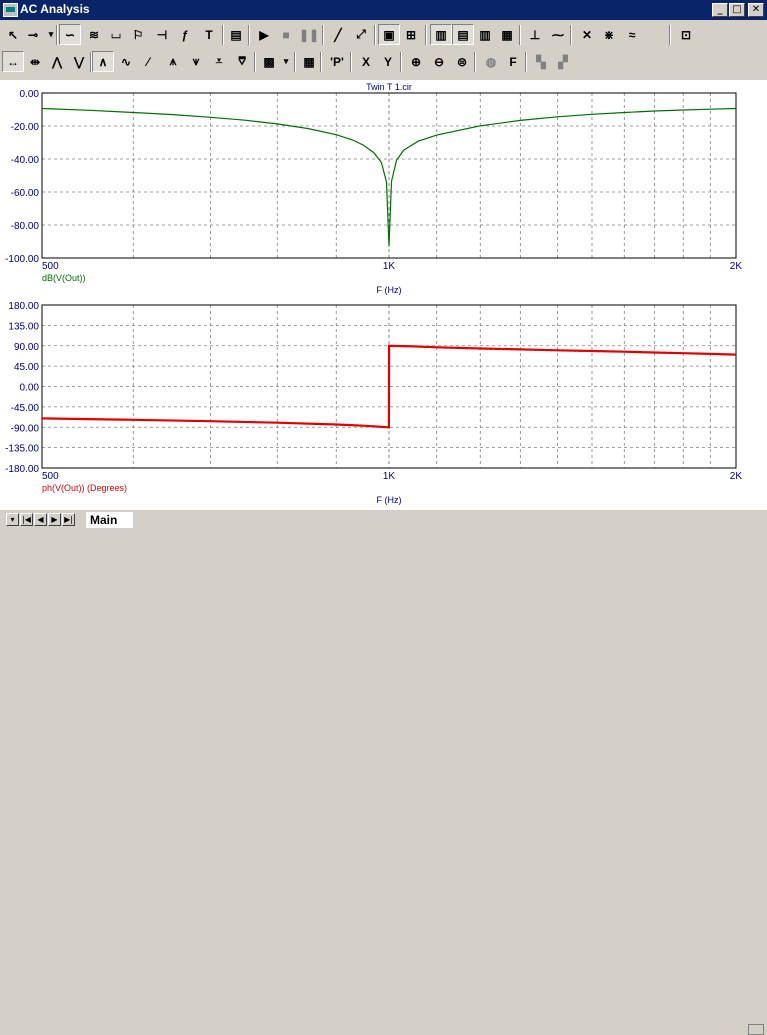 This screenshot has width=767, height=1035. I want to click on tab-nav-last-button: ▶|, so click(68, 519).